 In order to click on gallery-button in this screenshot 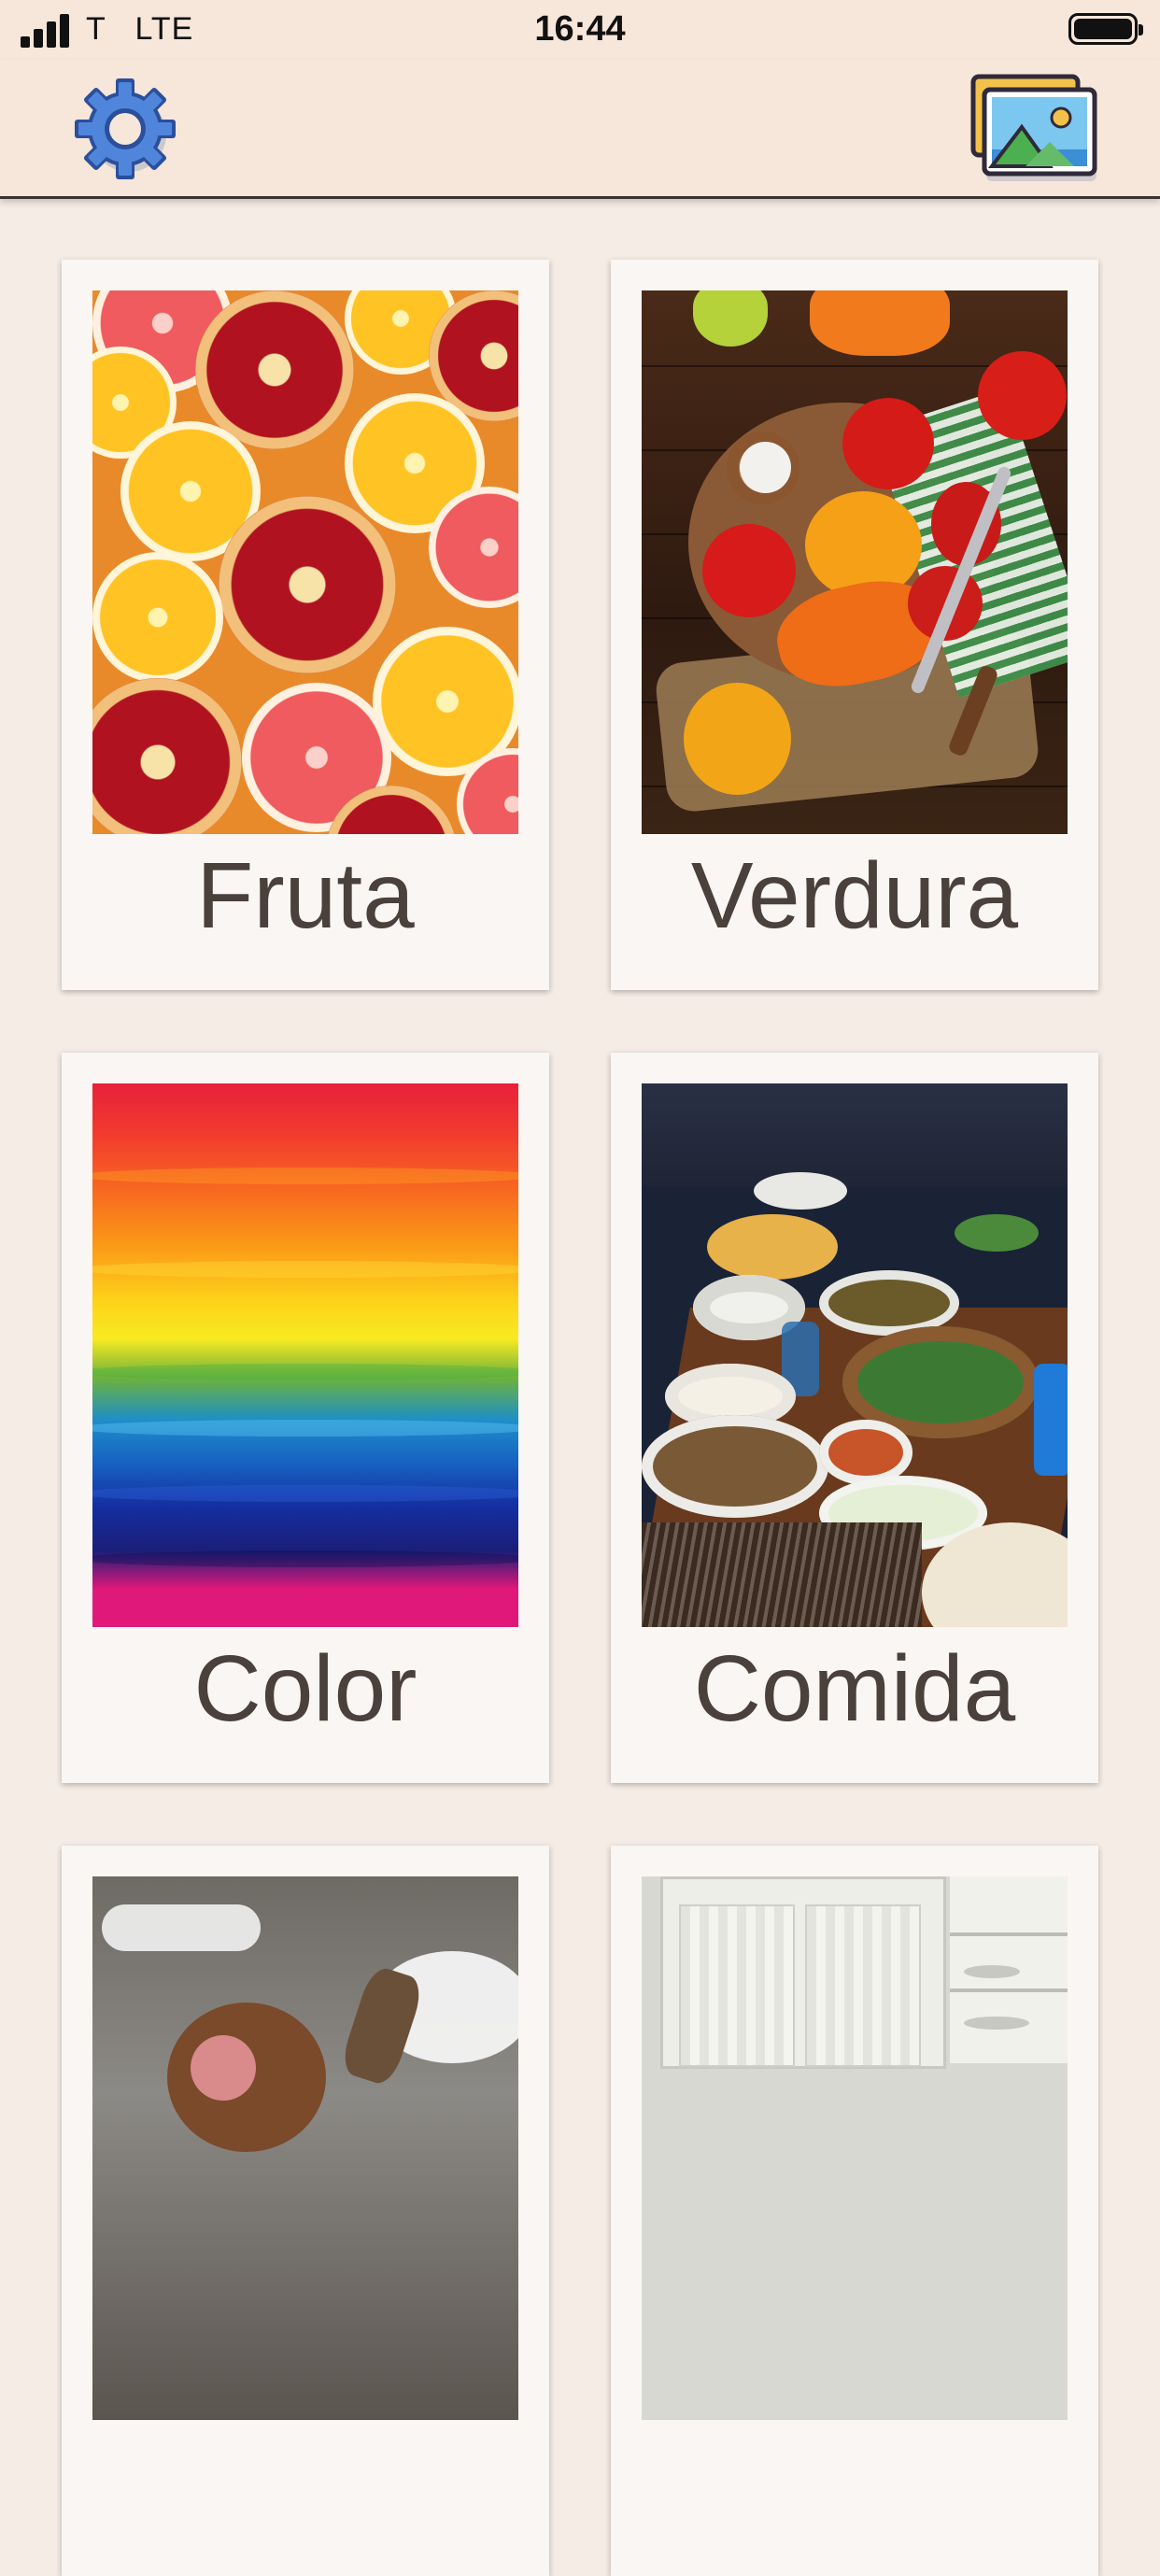, I will do `click(1035, 131)`.